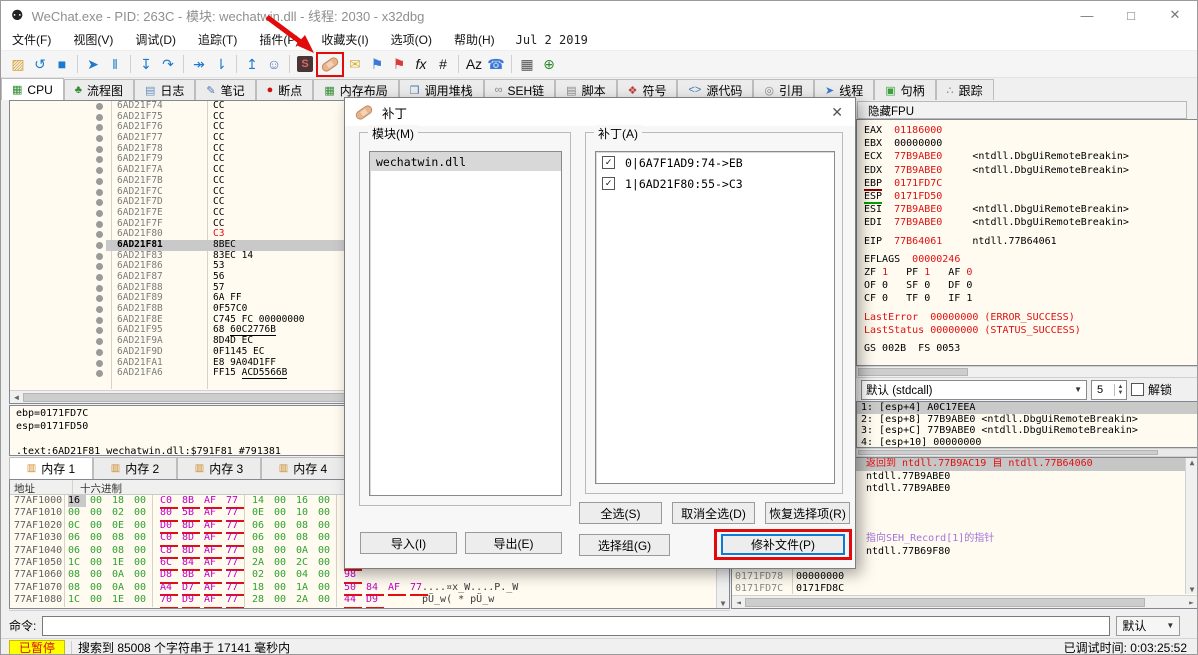 The image size is (1198, 655). What do you see at coordinates (115, 64) in the screenshot?
I see `pause-icon: ‖` at bounding box center [115, 64].